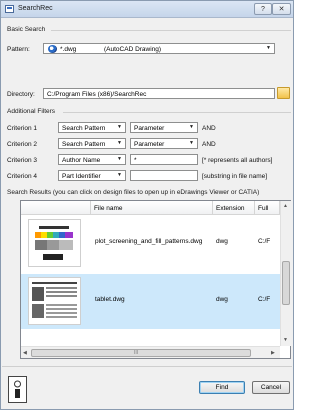 Image resolution: width=320 pixels, height=410 pixels. I want to click on additional-filters-label: Additional Filters, so click(31, 111).